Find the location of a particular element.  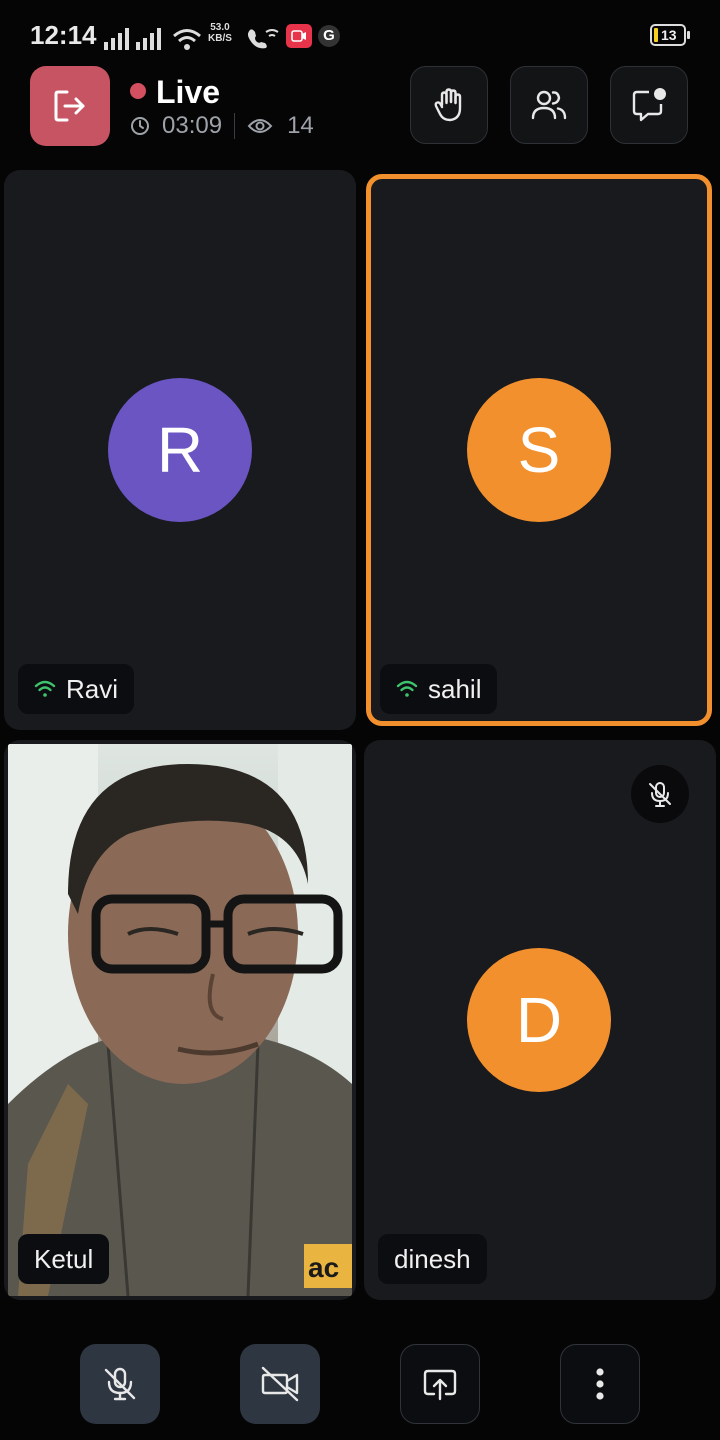

participant-name: Ravi is located at coordinates (92, 688).